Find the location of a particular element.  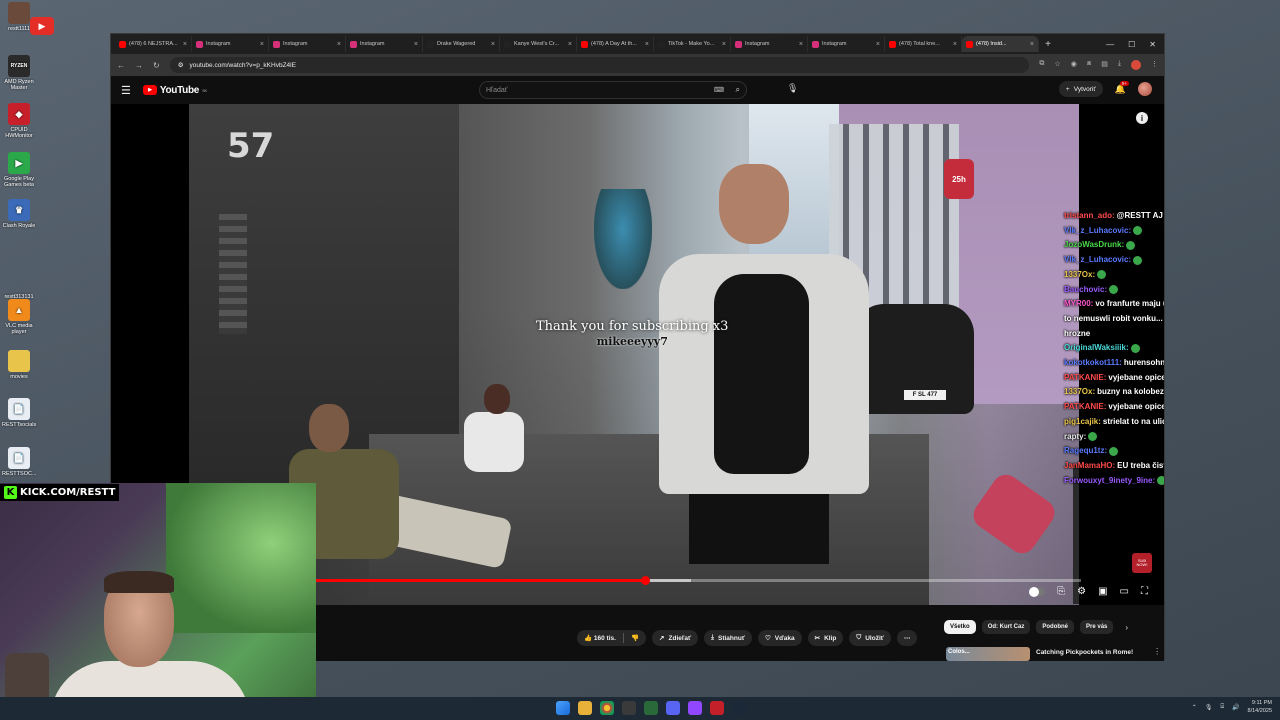

download-button: ⤓ Stiahnuť is located at coordinates (728, 638).